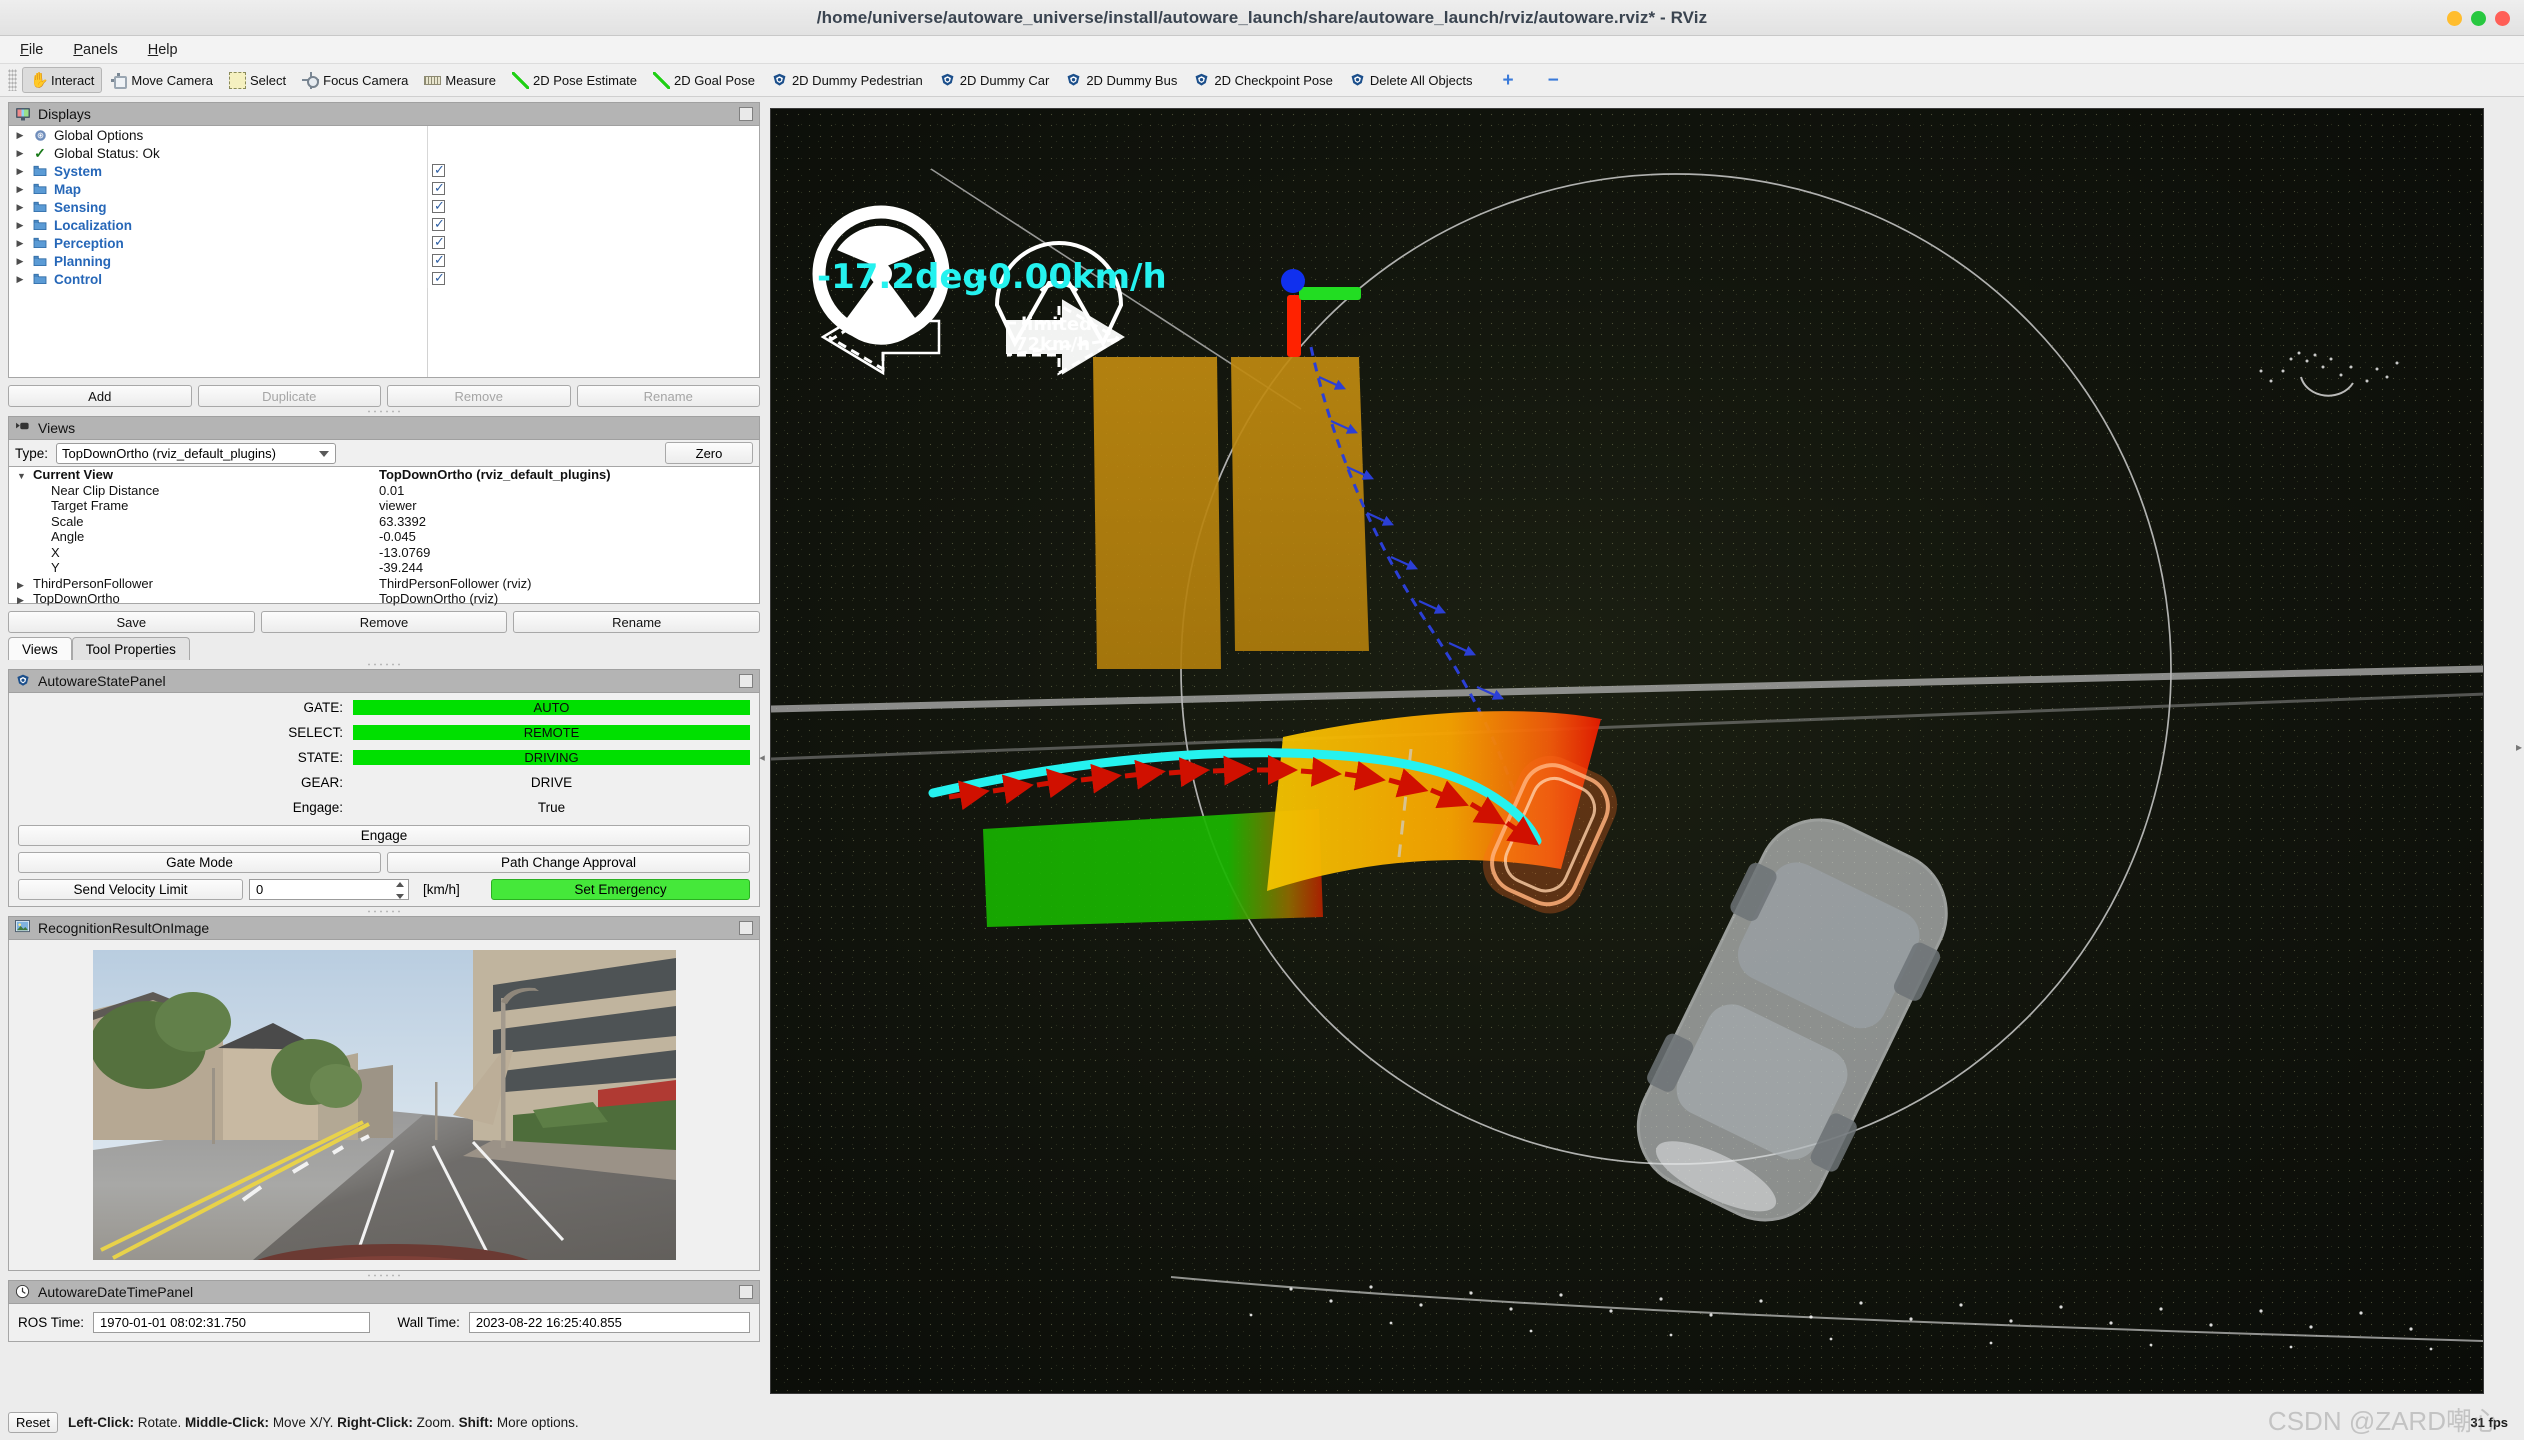 Image resolution: width=2524 pixels, height=1440 pixels. What do you see at coordinates (384, 189) in the screenshot?
I see `display-row-map: ▶ Map` at bounding box center [384, 189].